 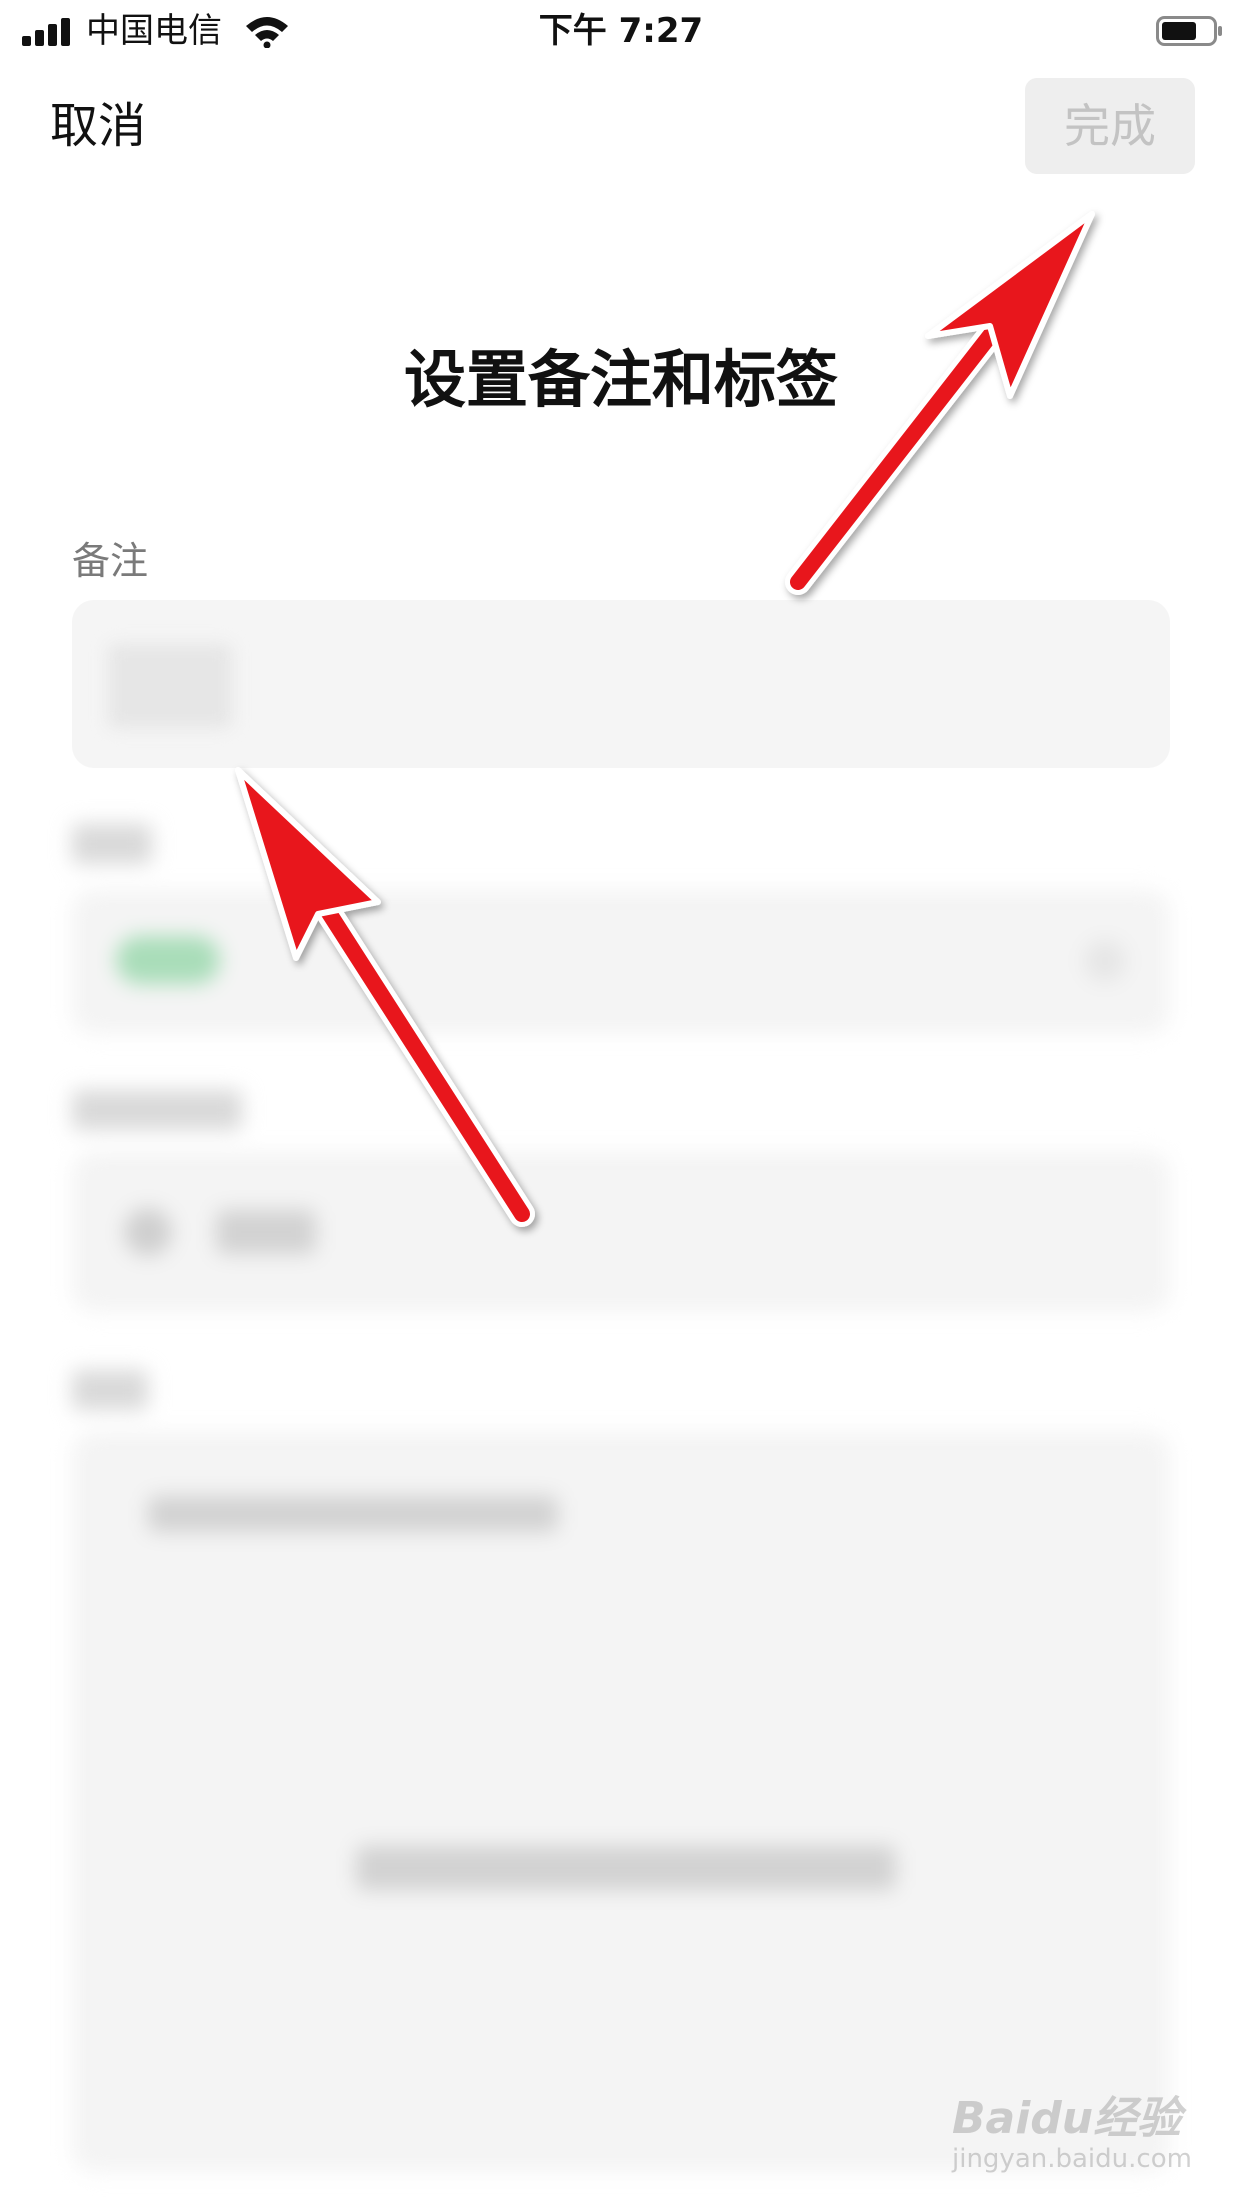 I want to click on add-photo-text-blurred, so click(x=626, y=1868).